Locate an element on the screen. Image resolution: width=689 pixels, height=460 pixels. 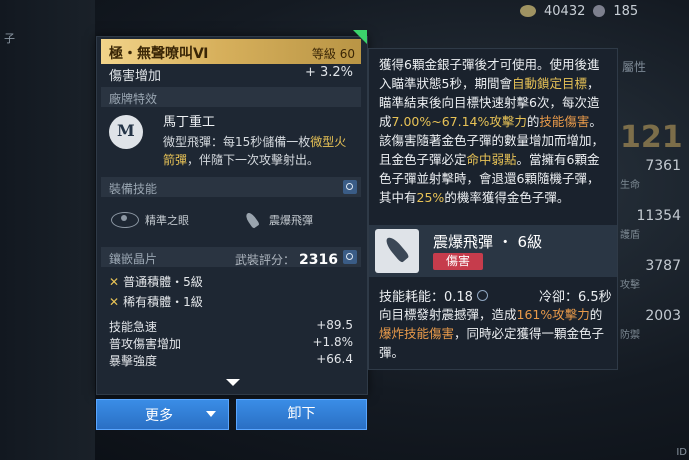
tooltip-skill-header: 震爆飛彈 ・ 6級 傷害 is located at coordinates (493, 251).